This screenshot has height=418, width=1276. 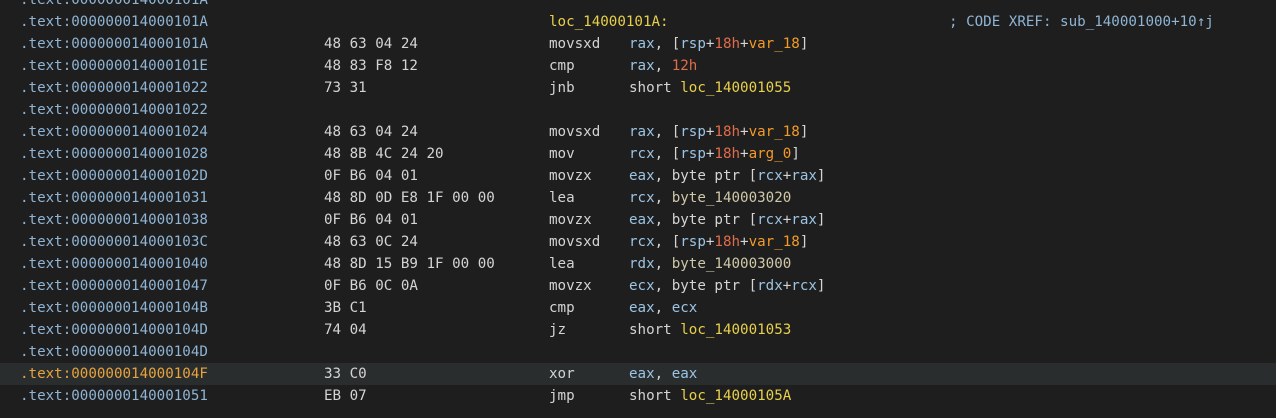 What do you see at coordinates (770, 154) in the screenshot?
I see `stack-variable: arg_0` at bounding box center [770, 154].